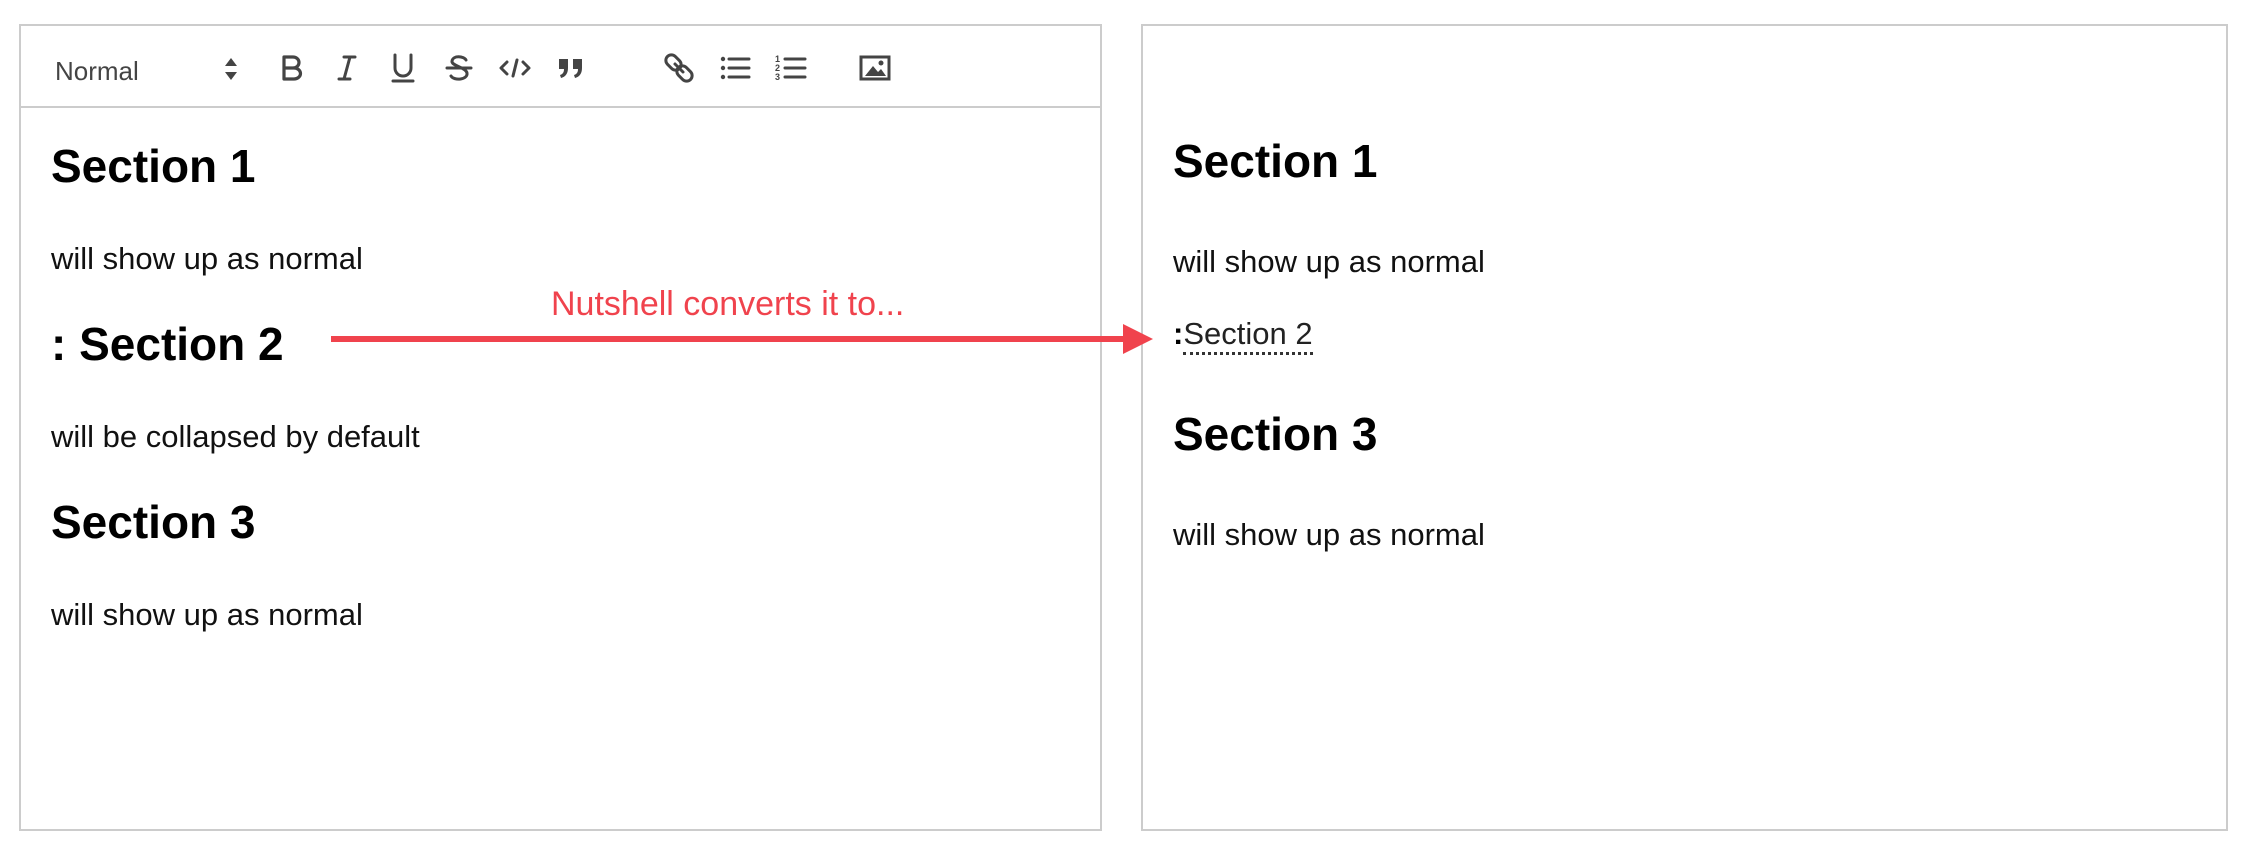 Image resolution: width=2246 pixels, height=856 pixels. I want to click on arrow-head-icon, so click(1138, 339).